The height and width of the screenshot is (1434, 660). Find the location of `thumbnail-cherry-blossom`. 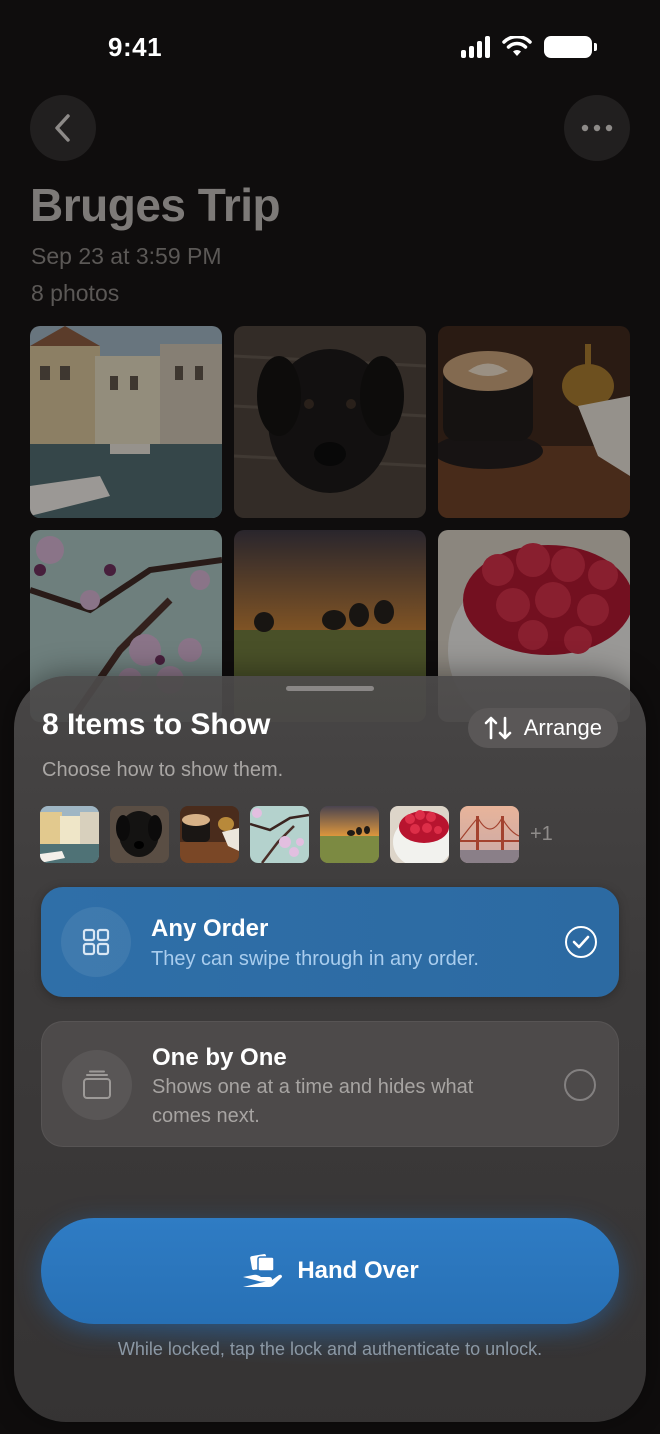

thumbnail-cherry-blossom is located at coordinates (279, 834).